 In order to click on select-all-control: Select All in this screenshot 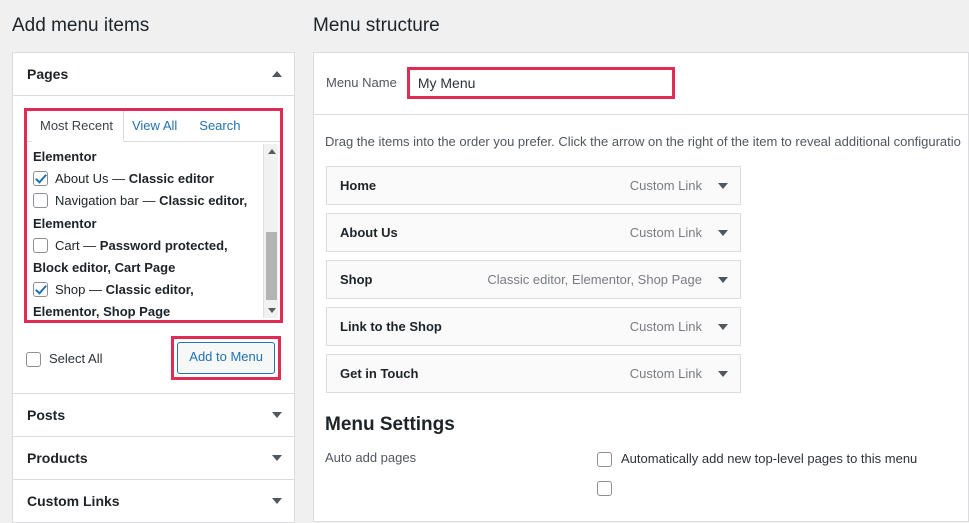, I will do `click(64, 358)`.